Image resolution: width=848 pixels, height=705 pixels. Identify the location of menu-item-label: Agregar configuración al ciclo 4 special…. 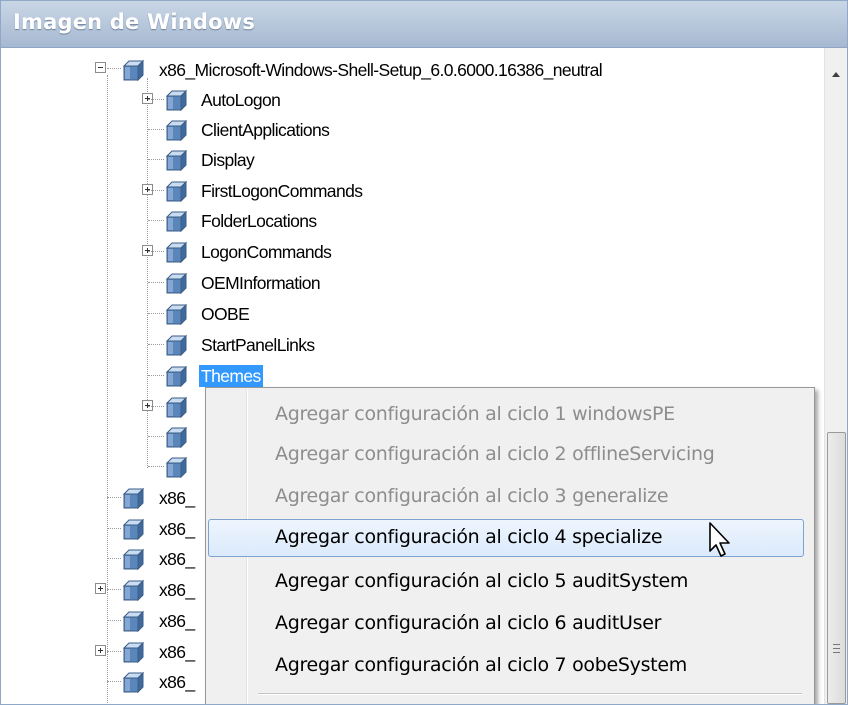
(469, 537).